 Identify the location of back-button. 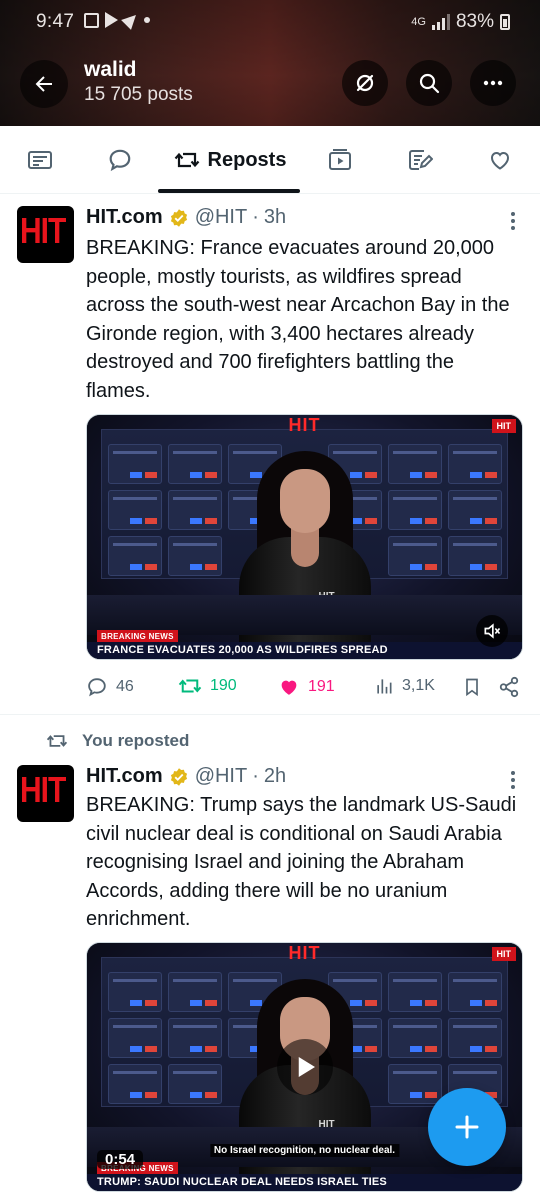
(44, 84).